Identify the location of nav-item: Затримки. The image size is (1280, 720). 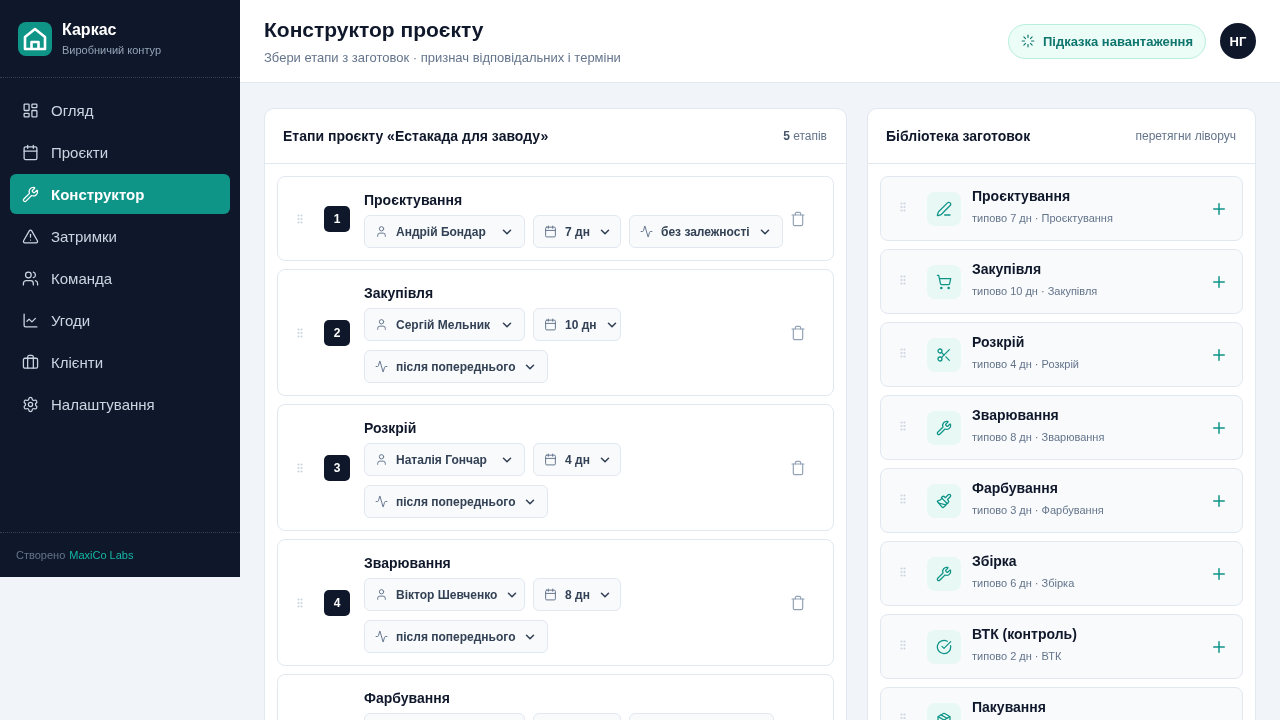
(120, 236).